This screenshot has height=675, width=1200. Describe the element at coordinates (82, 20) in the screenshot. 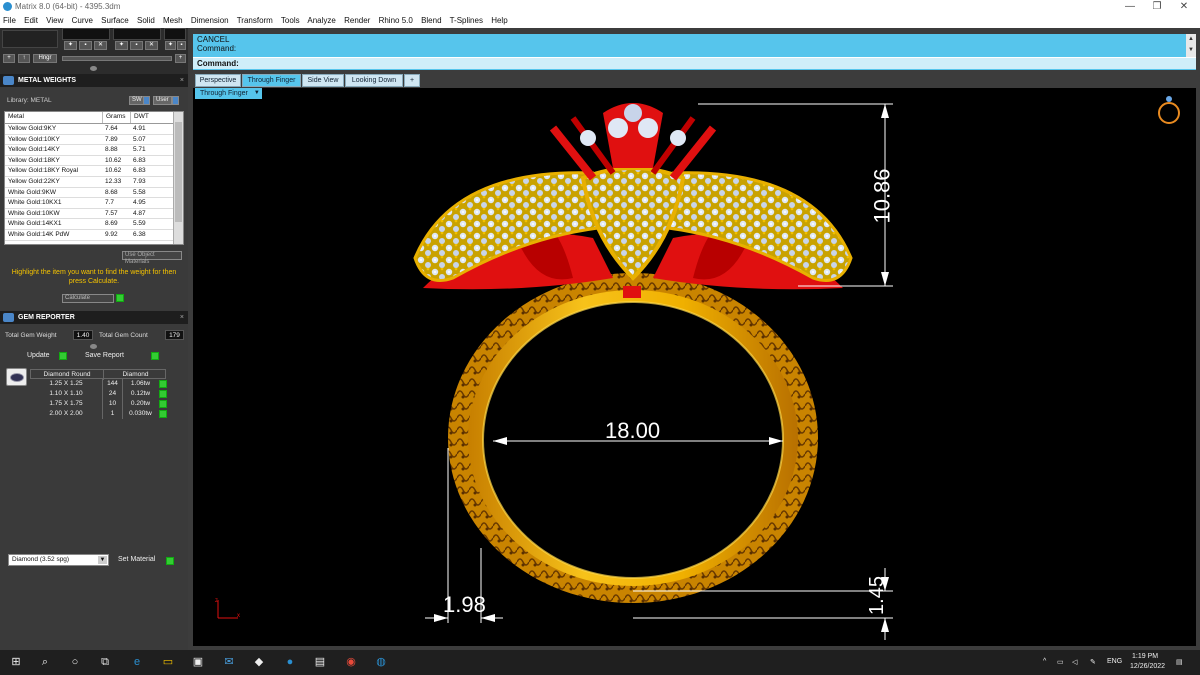

I see `menu-curve: Curve` at that location.